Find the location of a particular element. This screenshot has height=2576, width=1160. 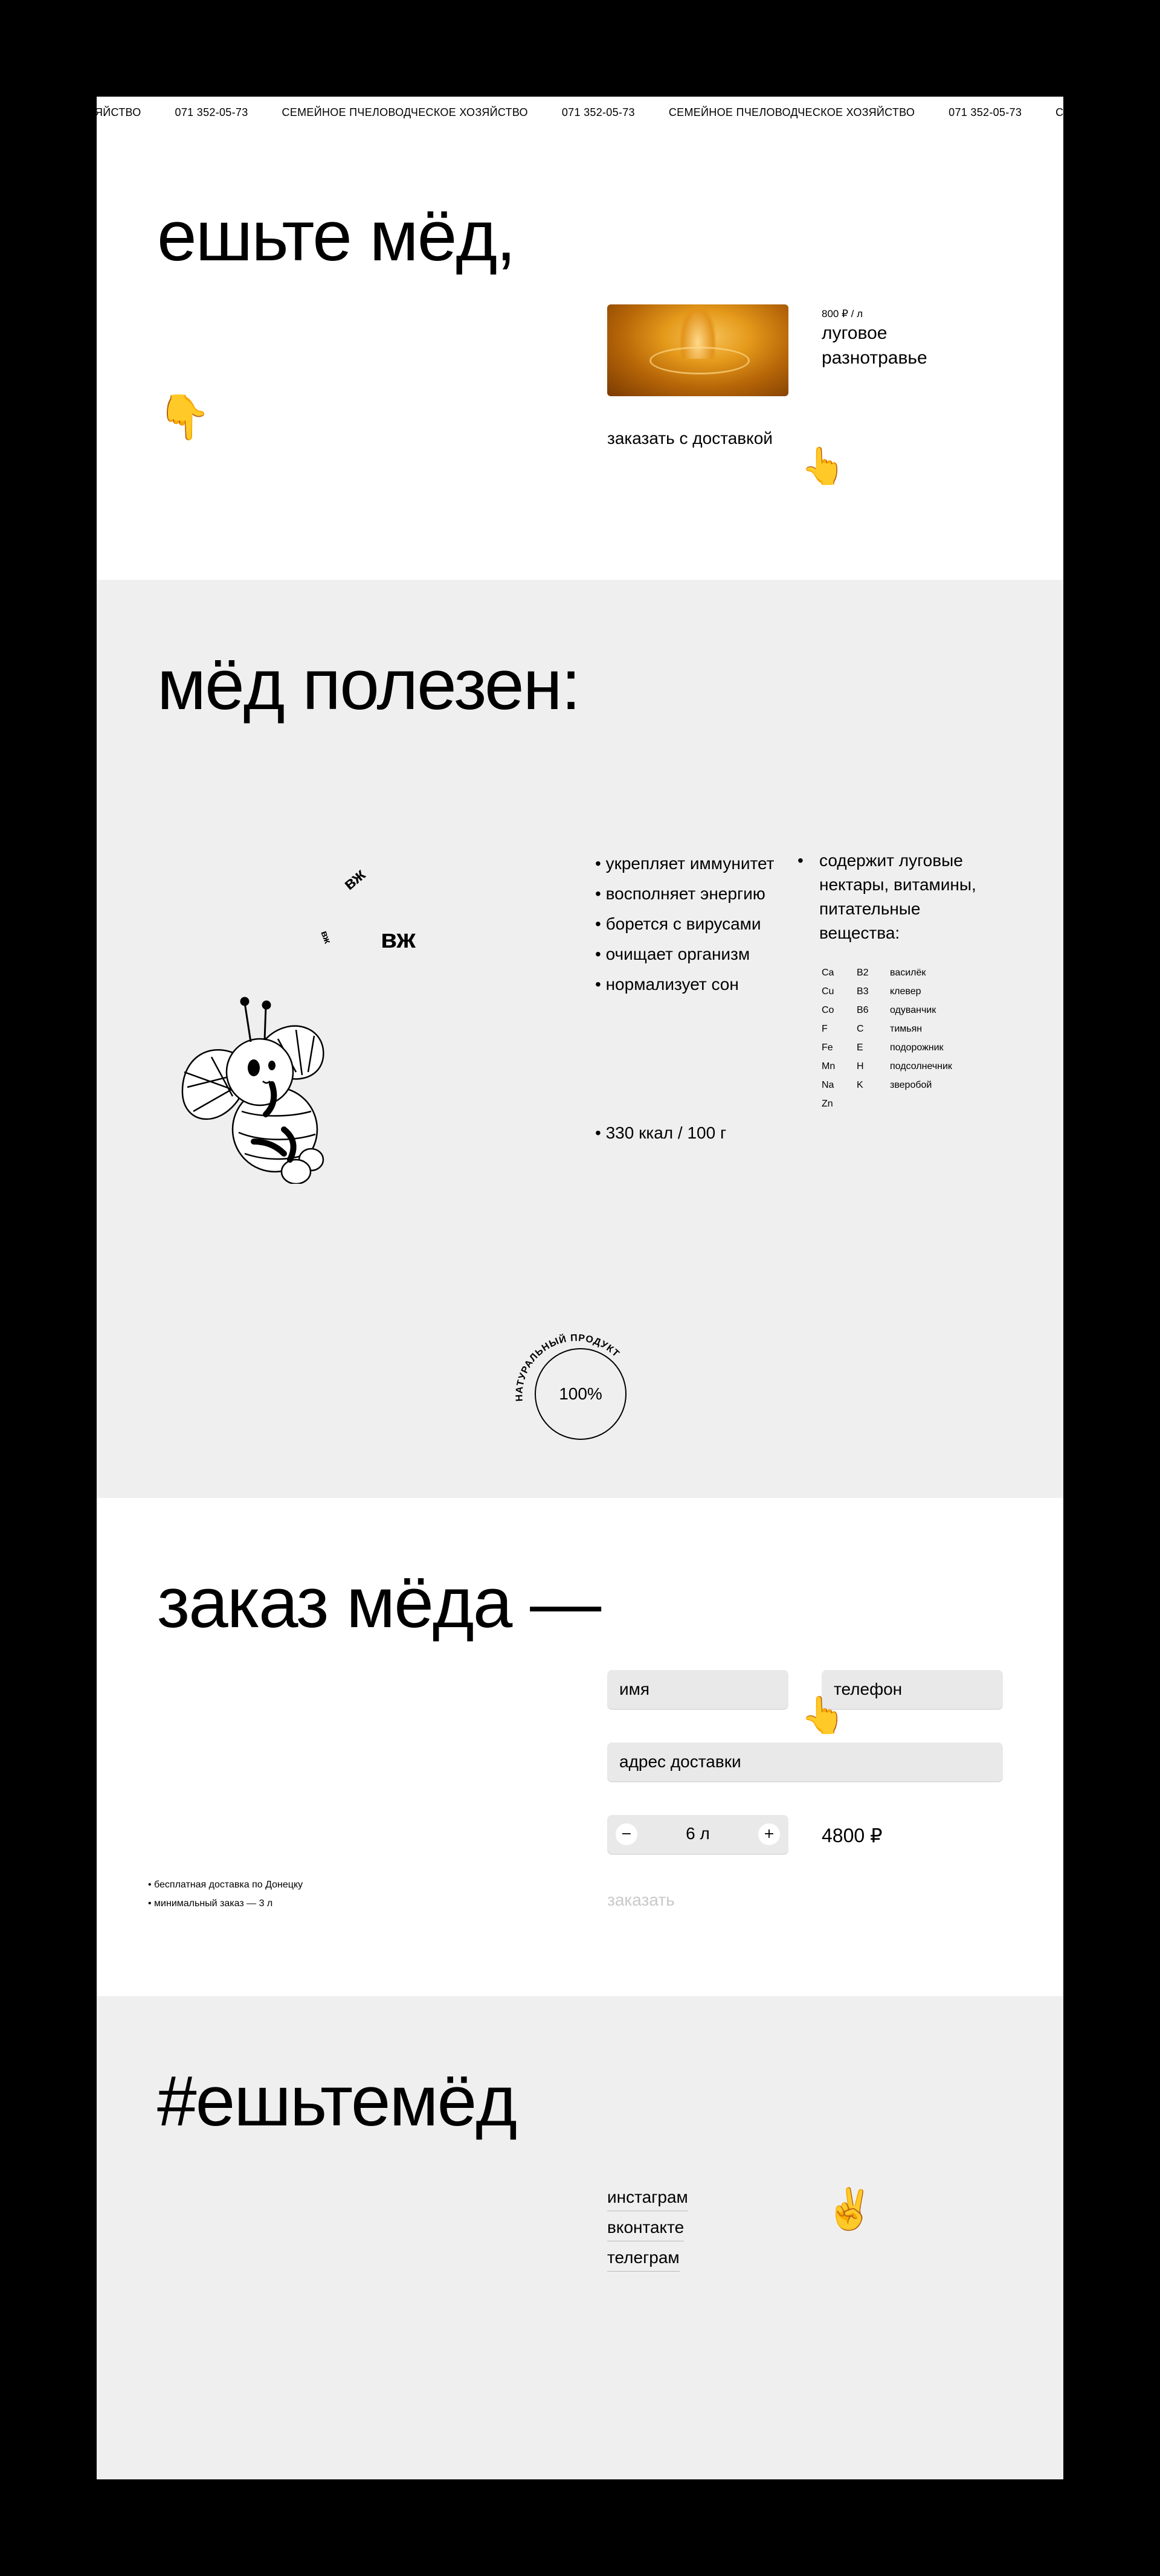

submit-order-button: заказать is located at coordinates (641, 1900).